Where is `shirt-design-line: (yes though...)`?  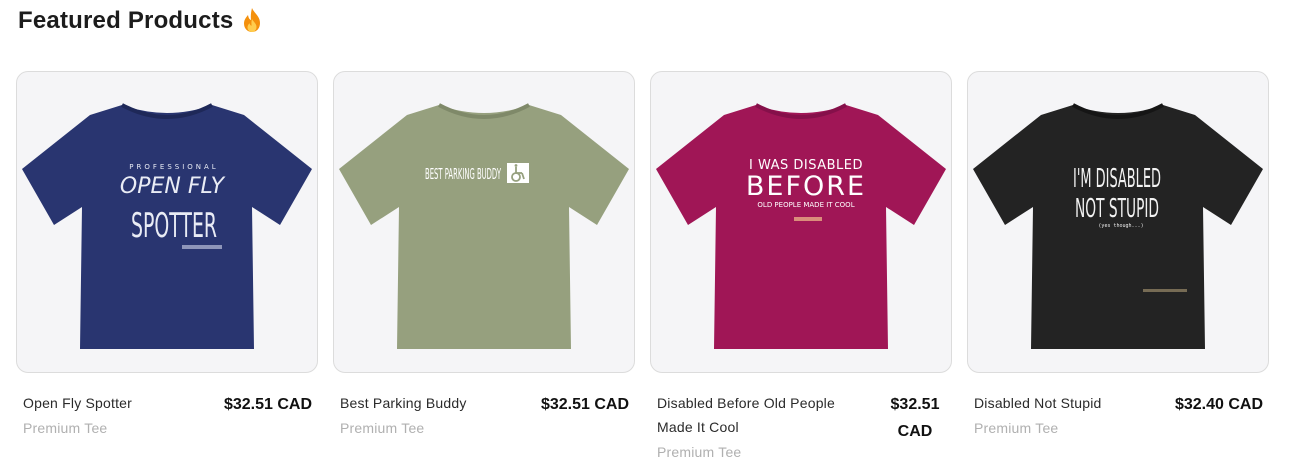
shirt-design-line: (yes though...) is located at coordinates (1120, 226).